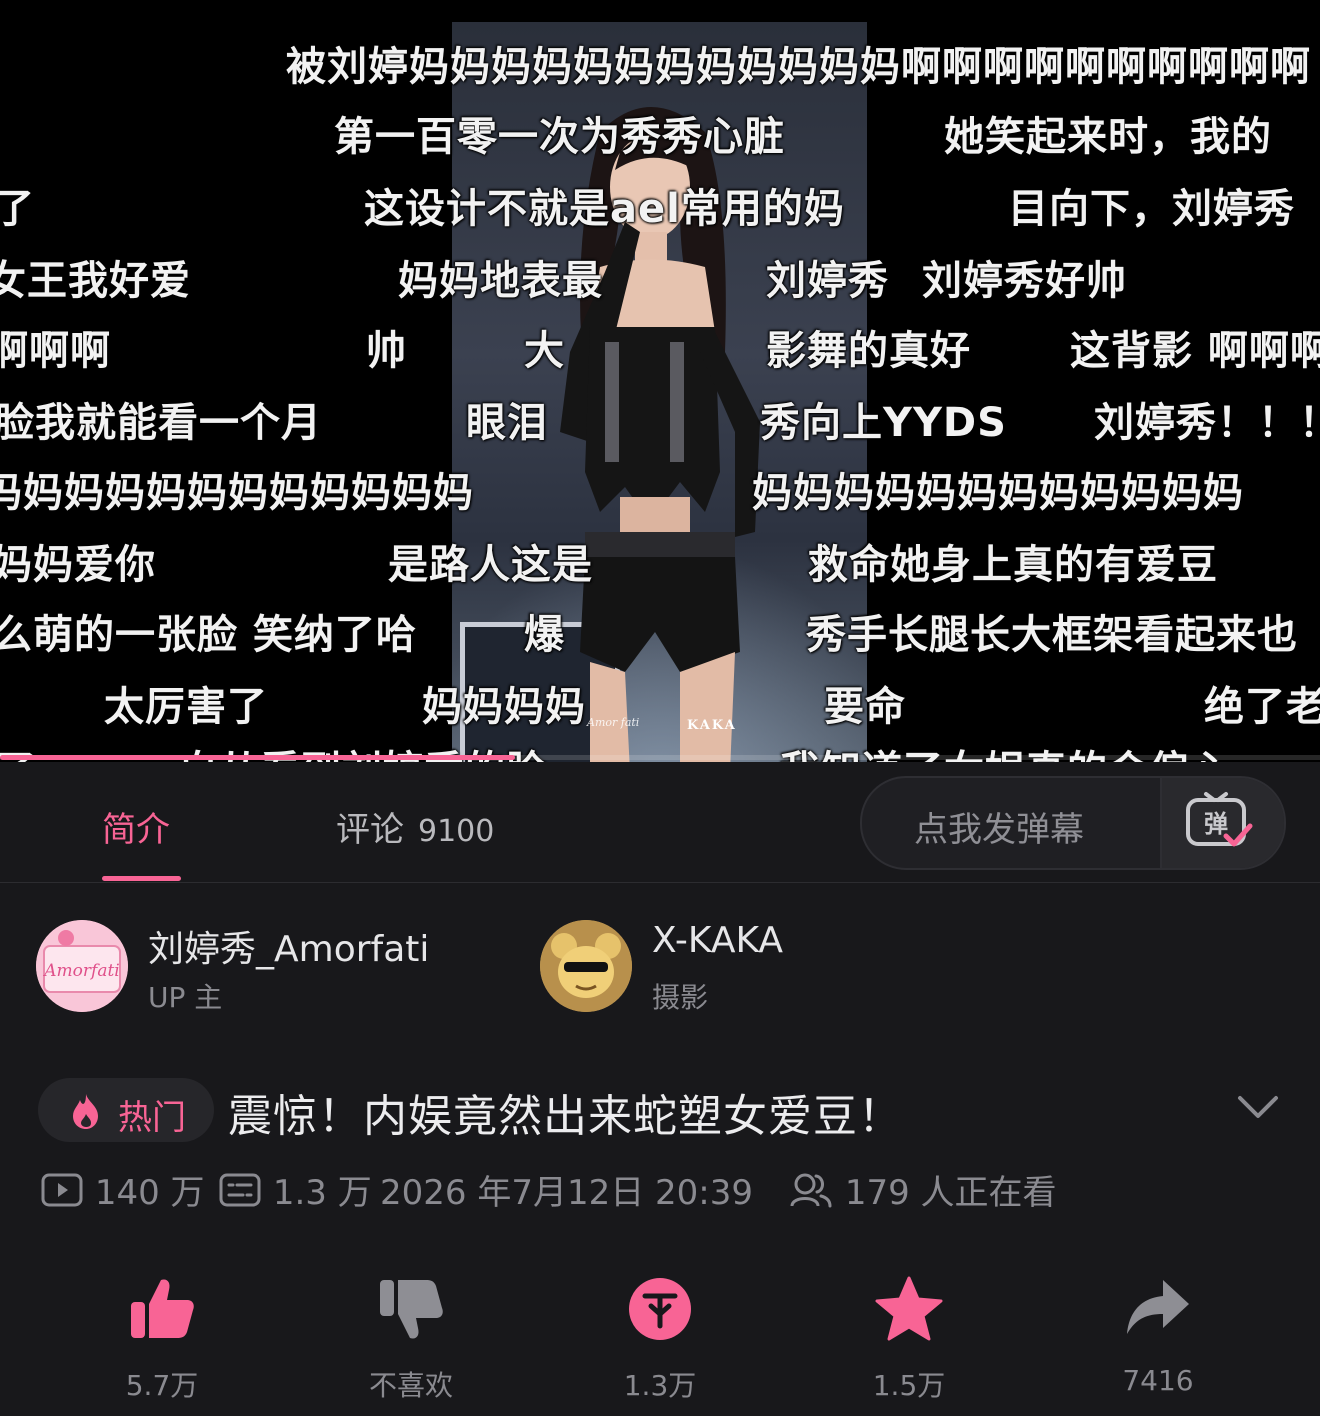 The height and width of the screenshot is (1416, 1320). I want to click on kaka-watermark: KAKA, so click(712, 725).